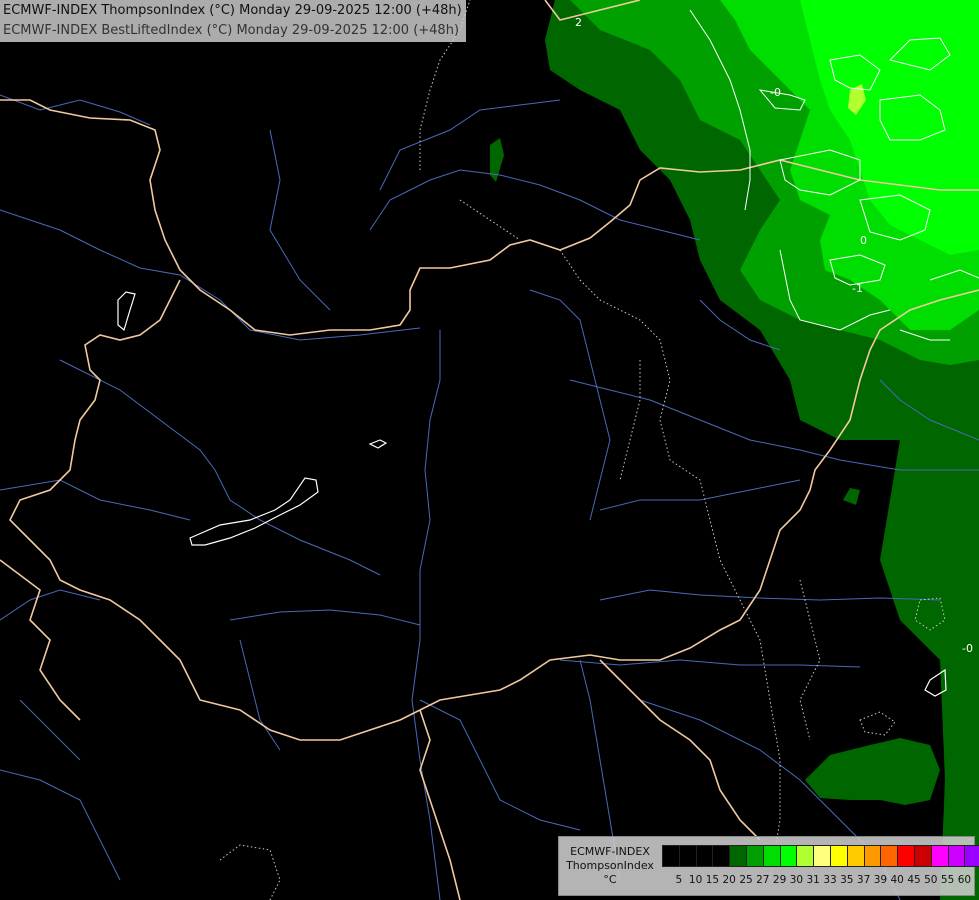 Image resolution: width=979 pixels, height=900 pixels. What do you see at coordinates (880, 880) in the screenshot?
I see `legend-tick: 39` at bounding box center [880, 880].